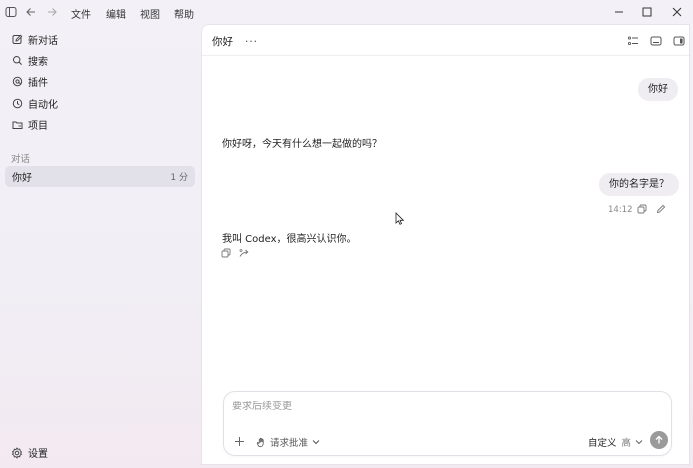  I want to click on hand-icon, so click(261, 442).